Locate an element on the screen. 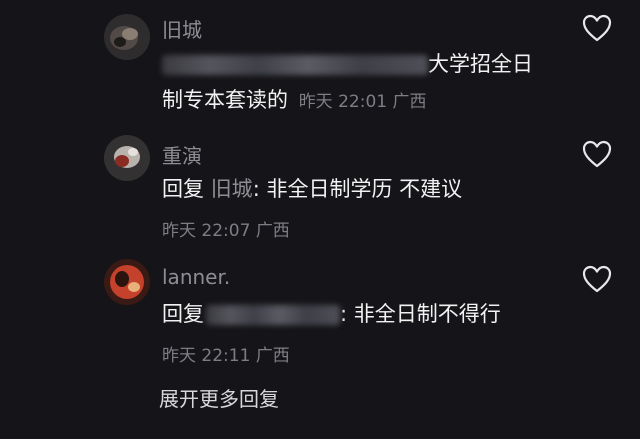  comment-text-line-2: 制专本套读的 昨天 22:01 广西 is located at coordinates (294, 101).